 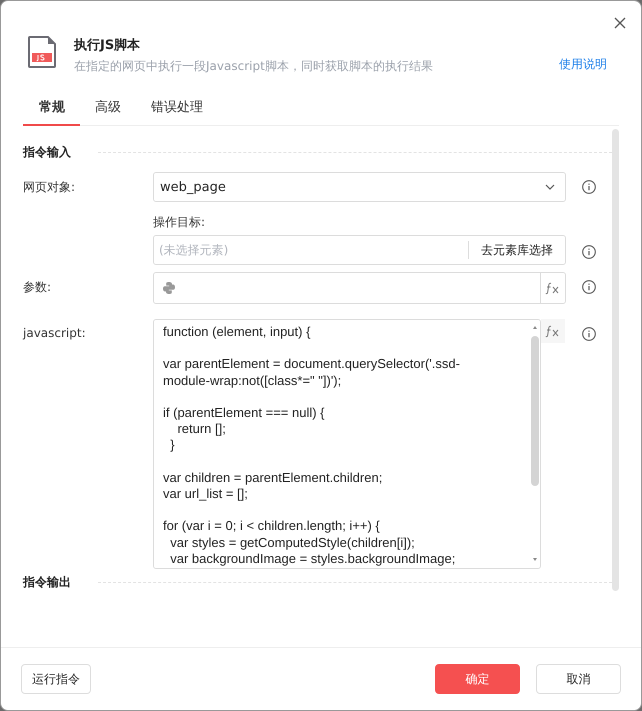 I want to click on js-file-icon, so click(x=42, y=52).